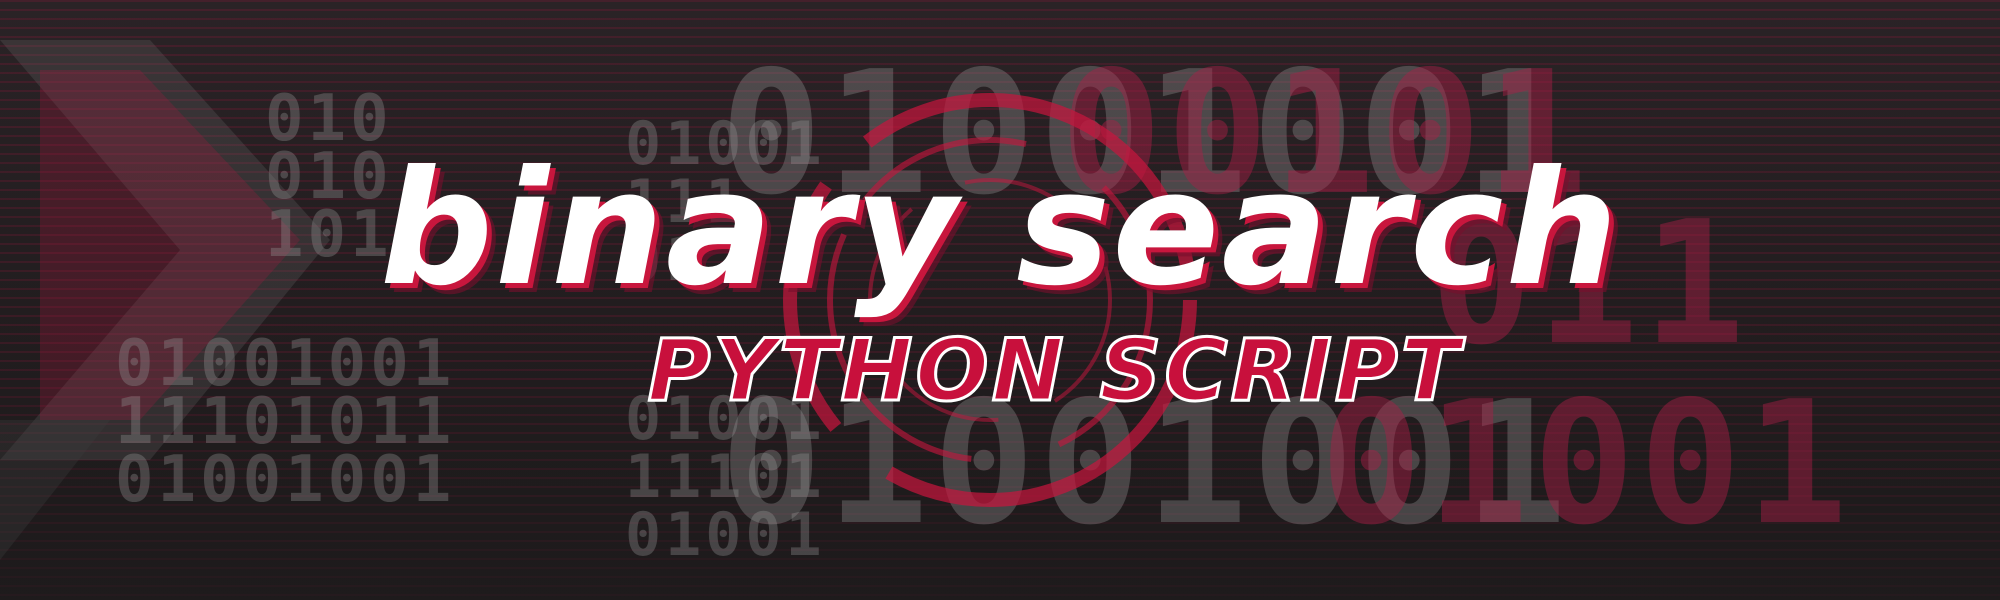 The height and width of the screenshot is (600, 2000). Describe the element at coordinates (1054, 371) in the screenshot. I see `banner-subtitle: PYTHON SCRIPT` at that location.